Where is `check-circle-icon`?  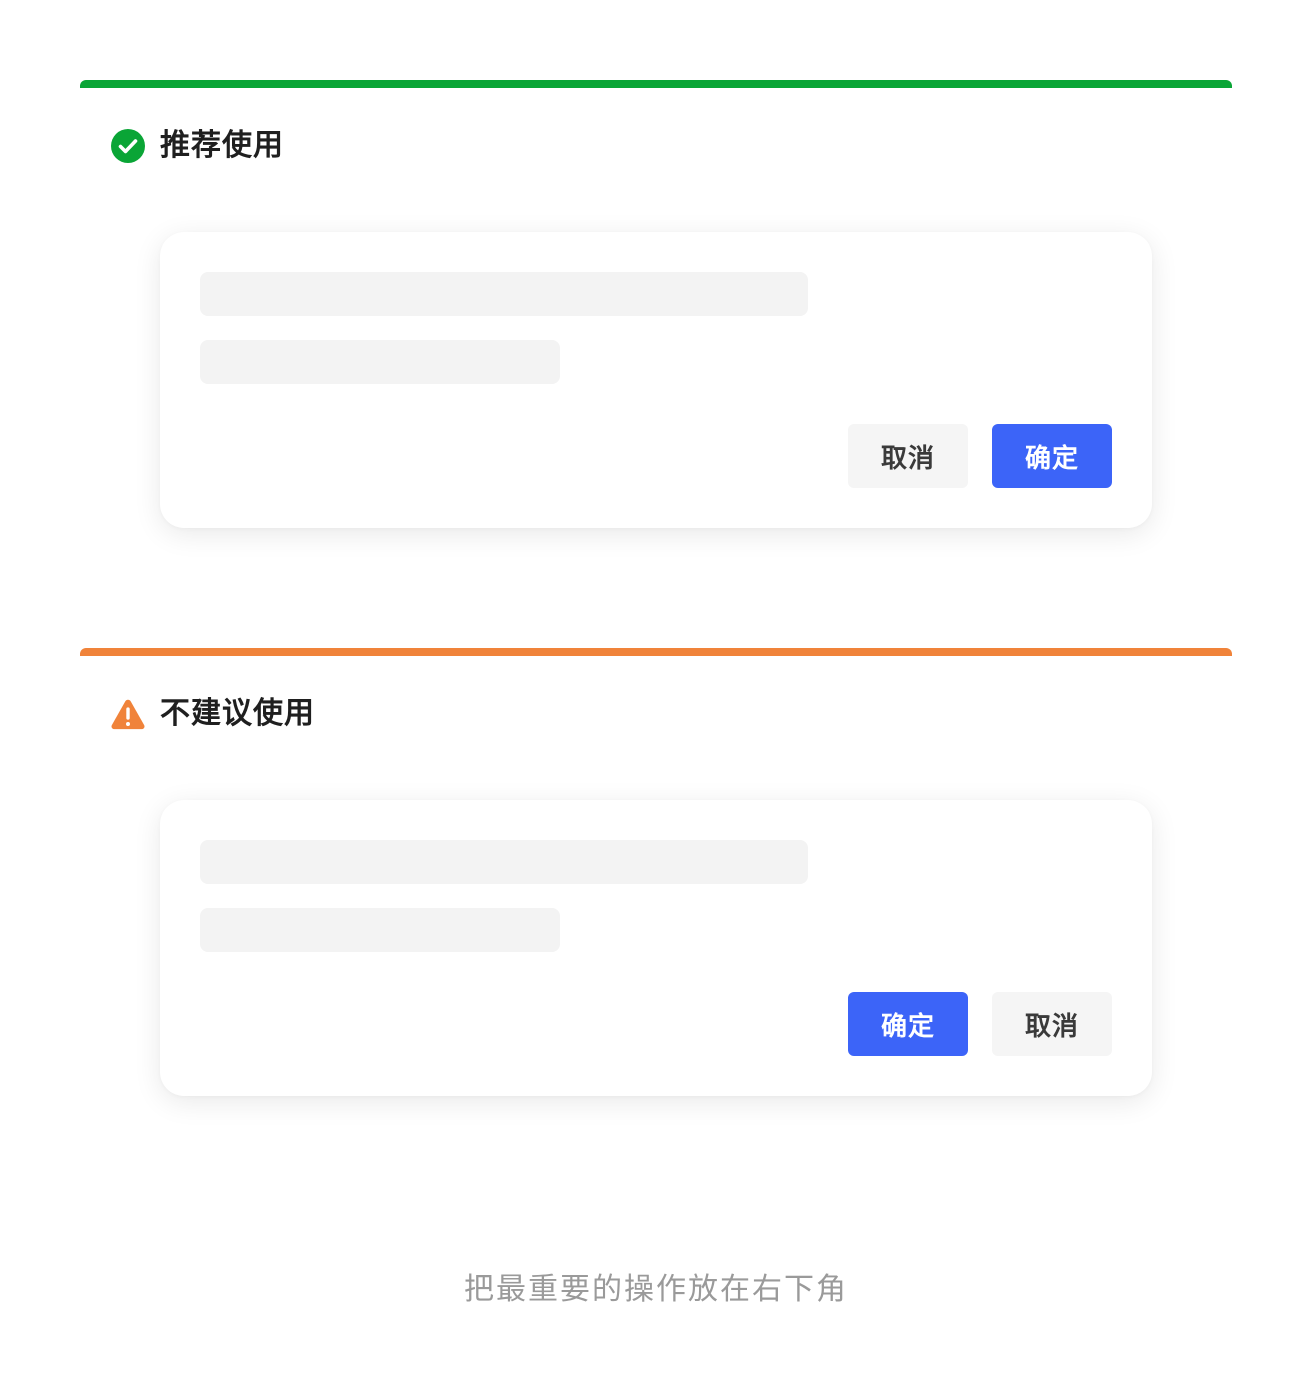 check-circle-icon is located at coordinates (128, 146).